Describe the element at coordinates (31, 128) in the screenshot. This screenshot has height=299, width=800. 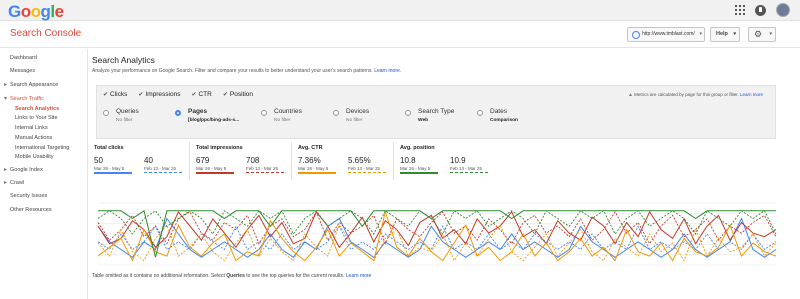
I see `sidebar-item-internal-links: Internal Links` at that location.